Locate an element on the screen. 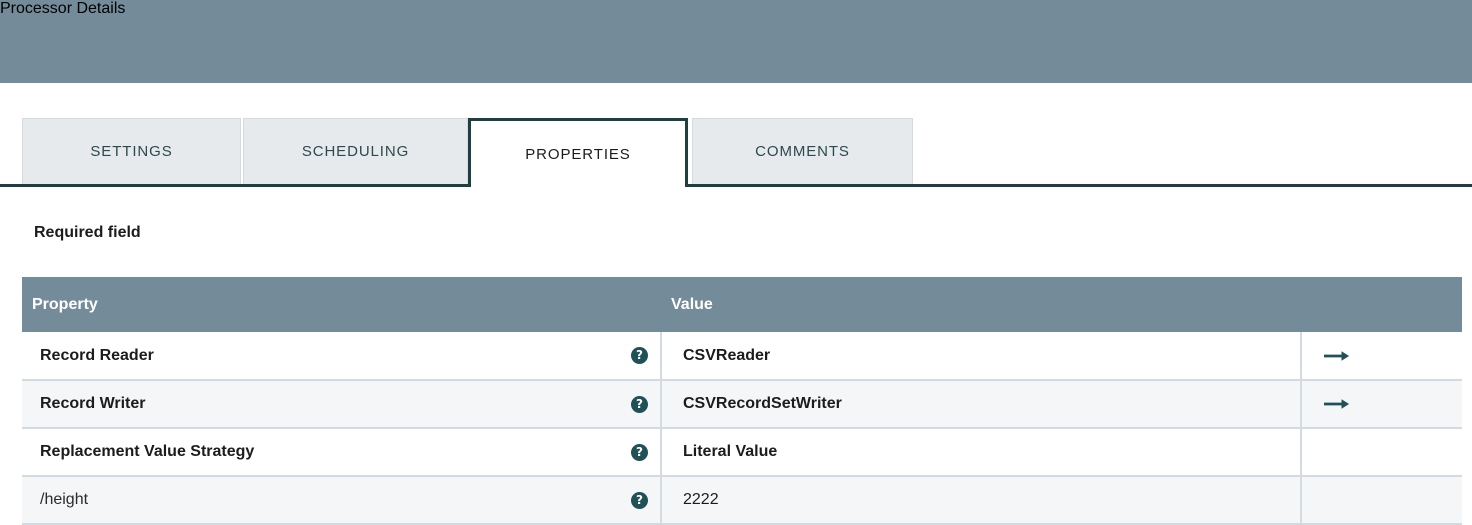 Image resolution: width=1472 pixels, height=525 pixels. property-value: CSVReader is located at coordinates (727, 355).